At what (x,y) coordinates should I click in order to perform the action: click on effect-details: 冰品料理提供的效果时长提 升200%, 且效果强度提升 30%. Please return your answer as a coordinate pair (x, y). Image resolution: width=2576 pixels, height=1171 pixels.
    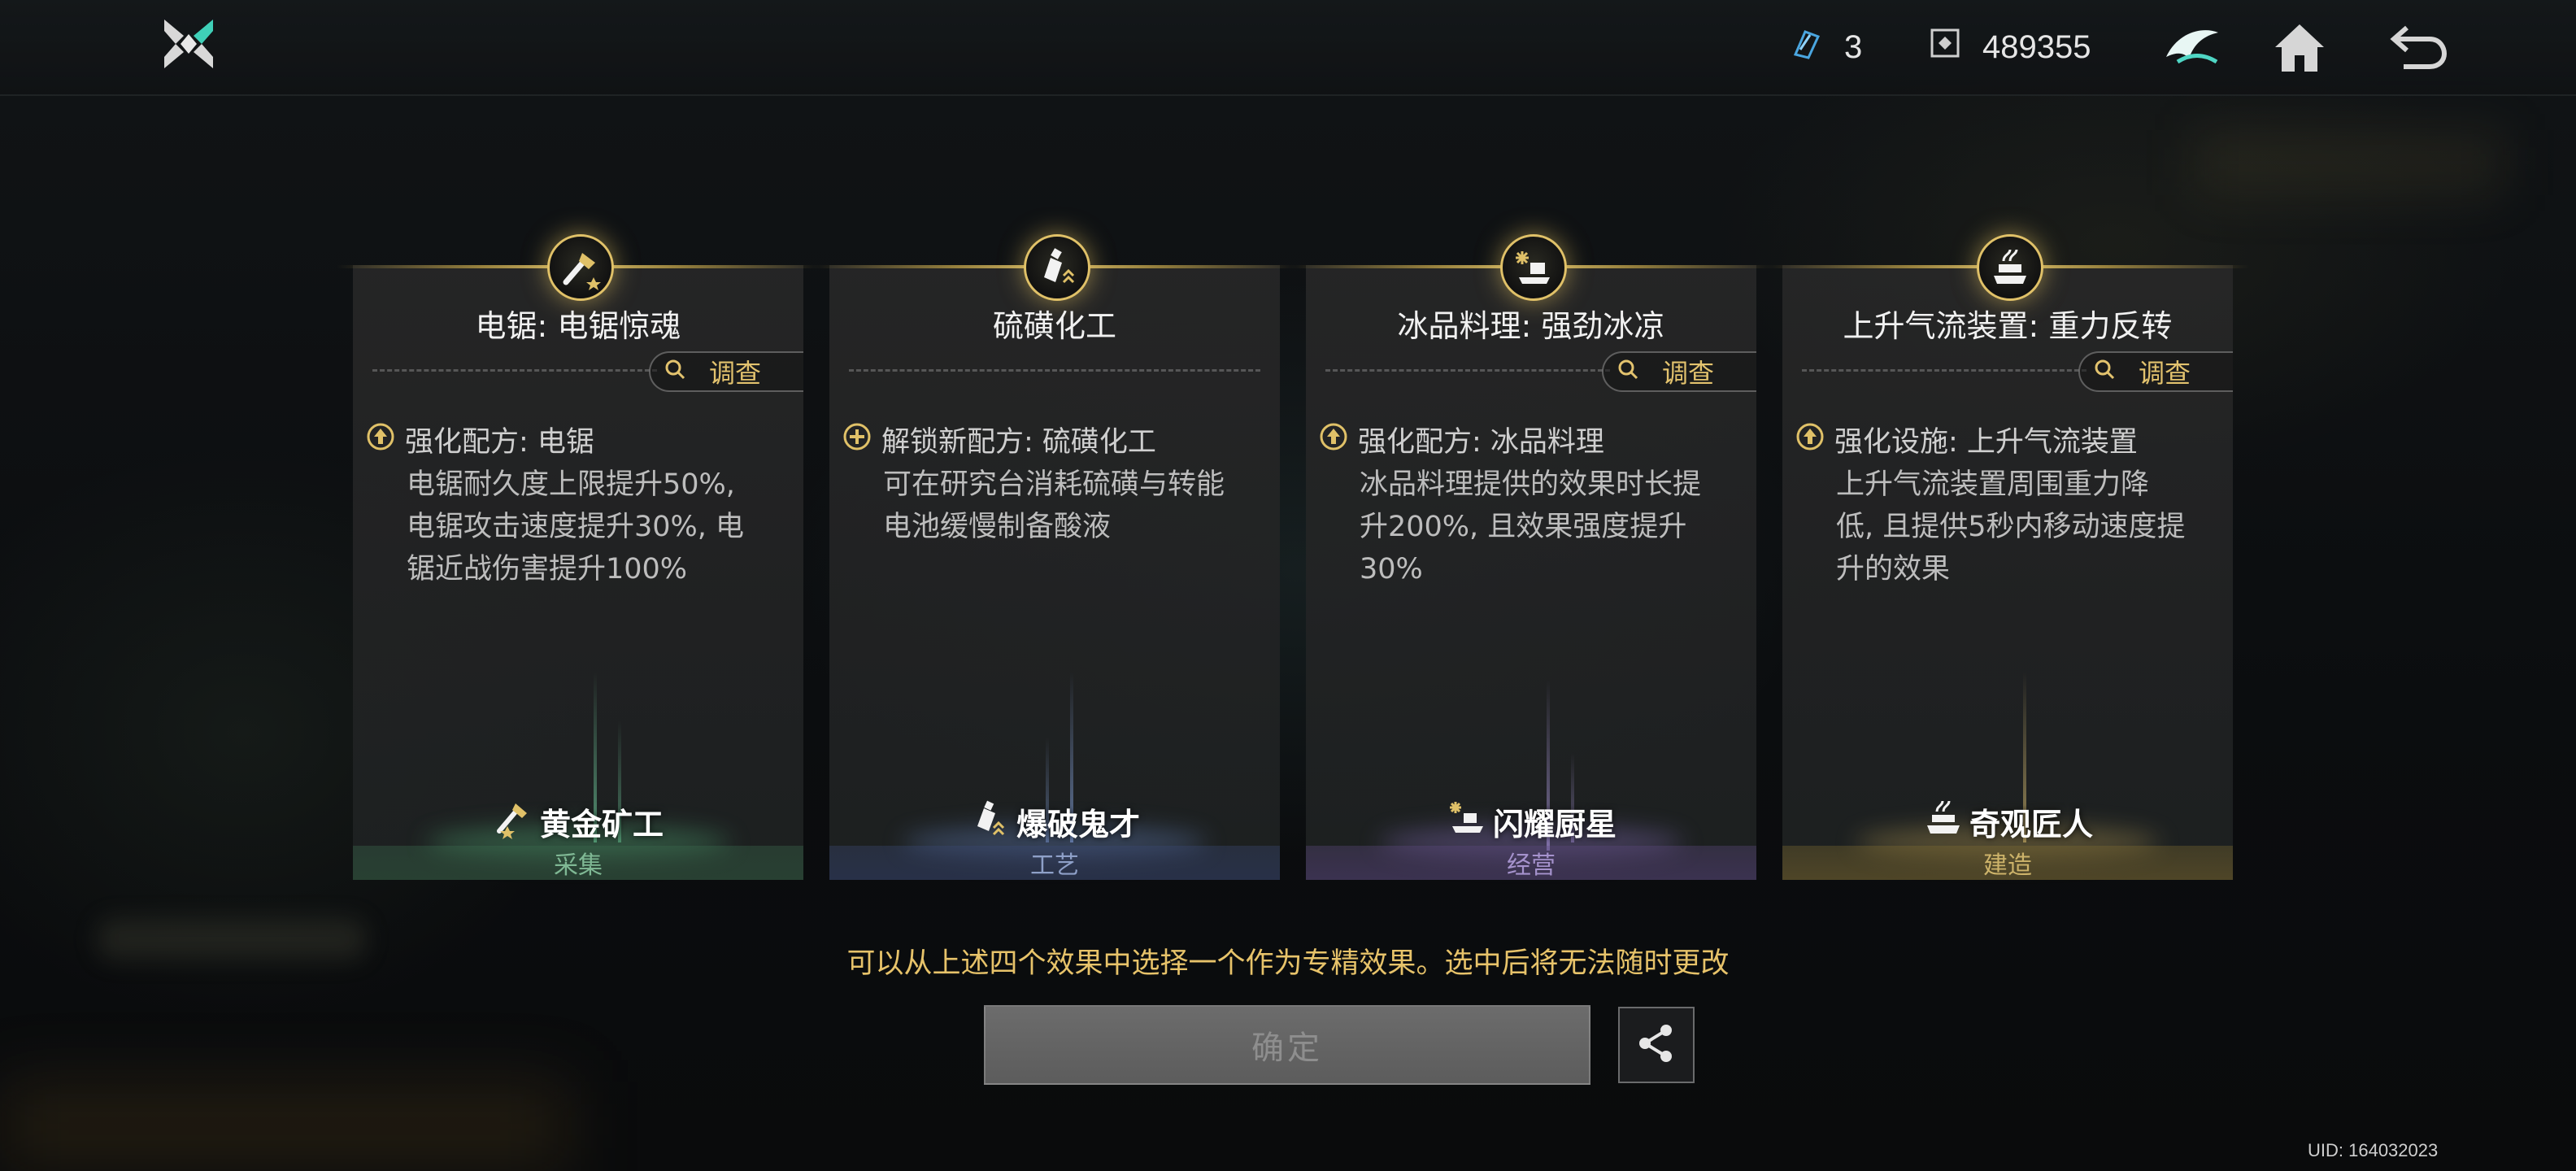
    Looking at the image, I should click on (1531, 527).